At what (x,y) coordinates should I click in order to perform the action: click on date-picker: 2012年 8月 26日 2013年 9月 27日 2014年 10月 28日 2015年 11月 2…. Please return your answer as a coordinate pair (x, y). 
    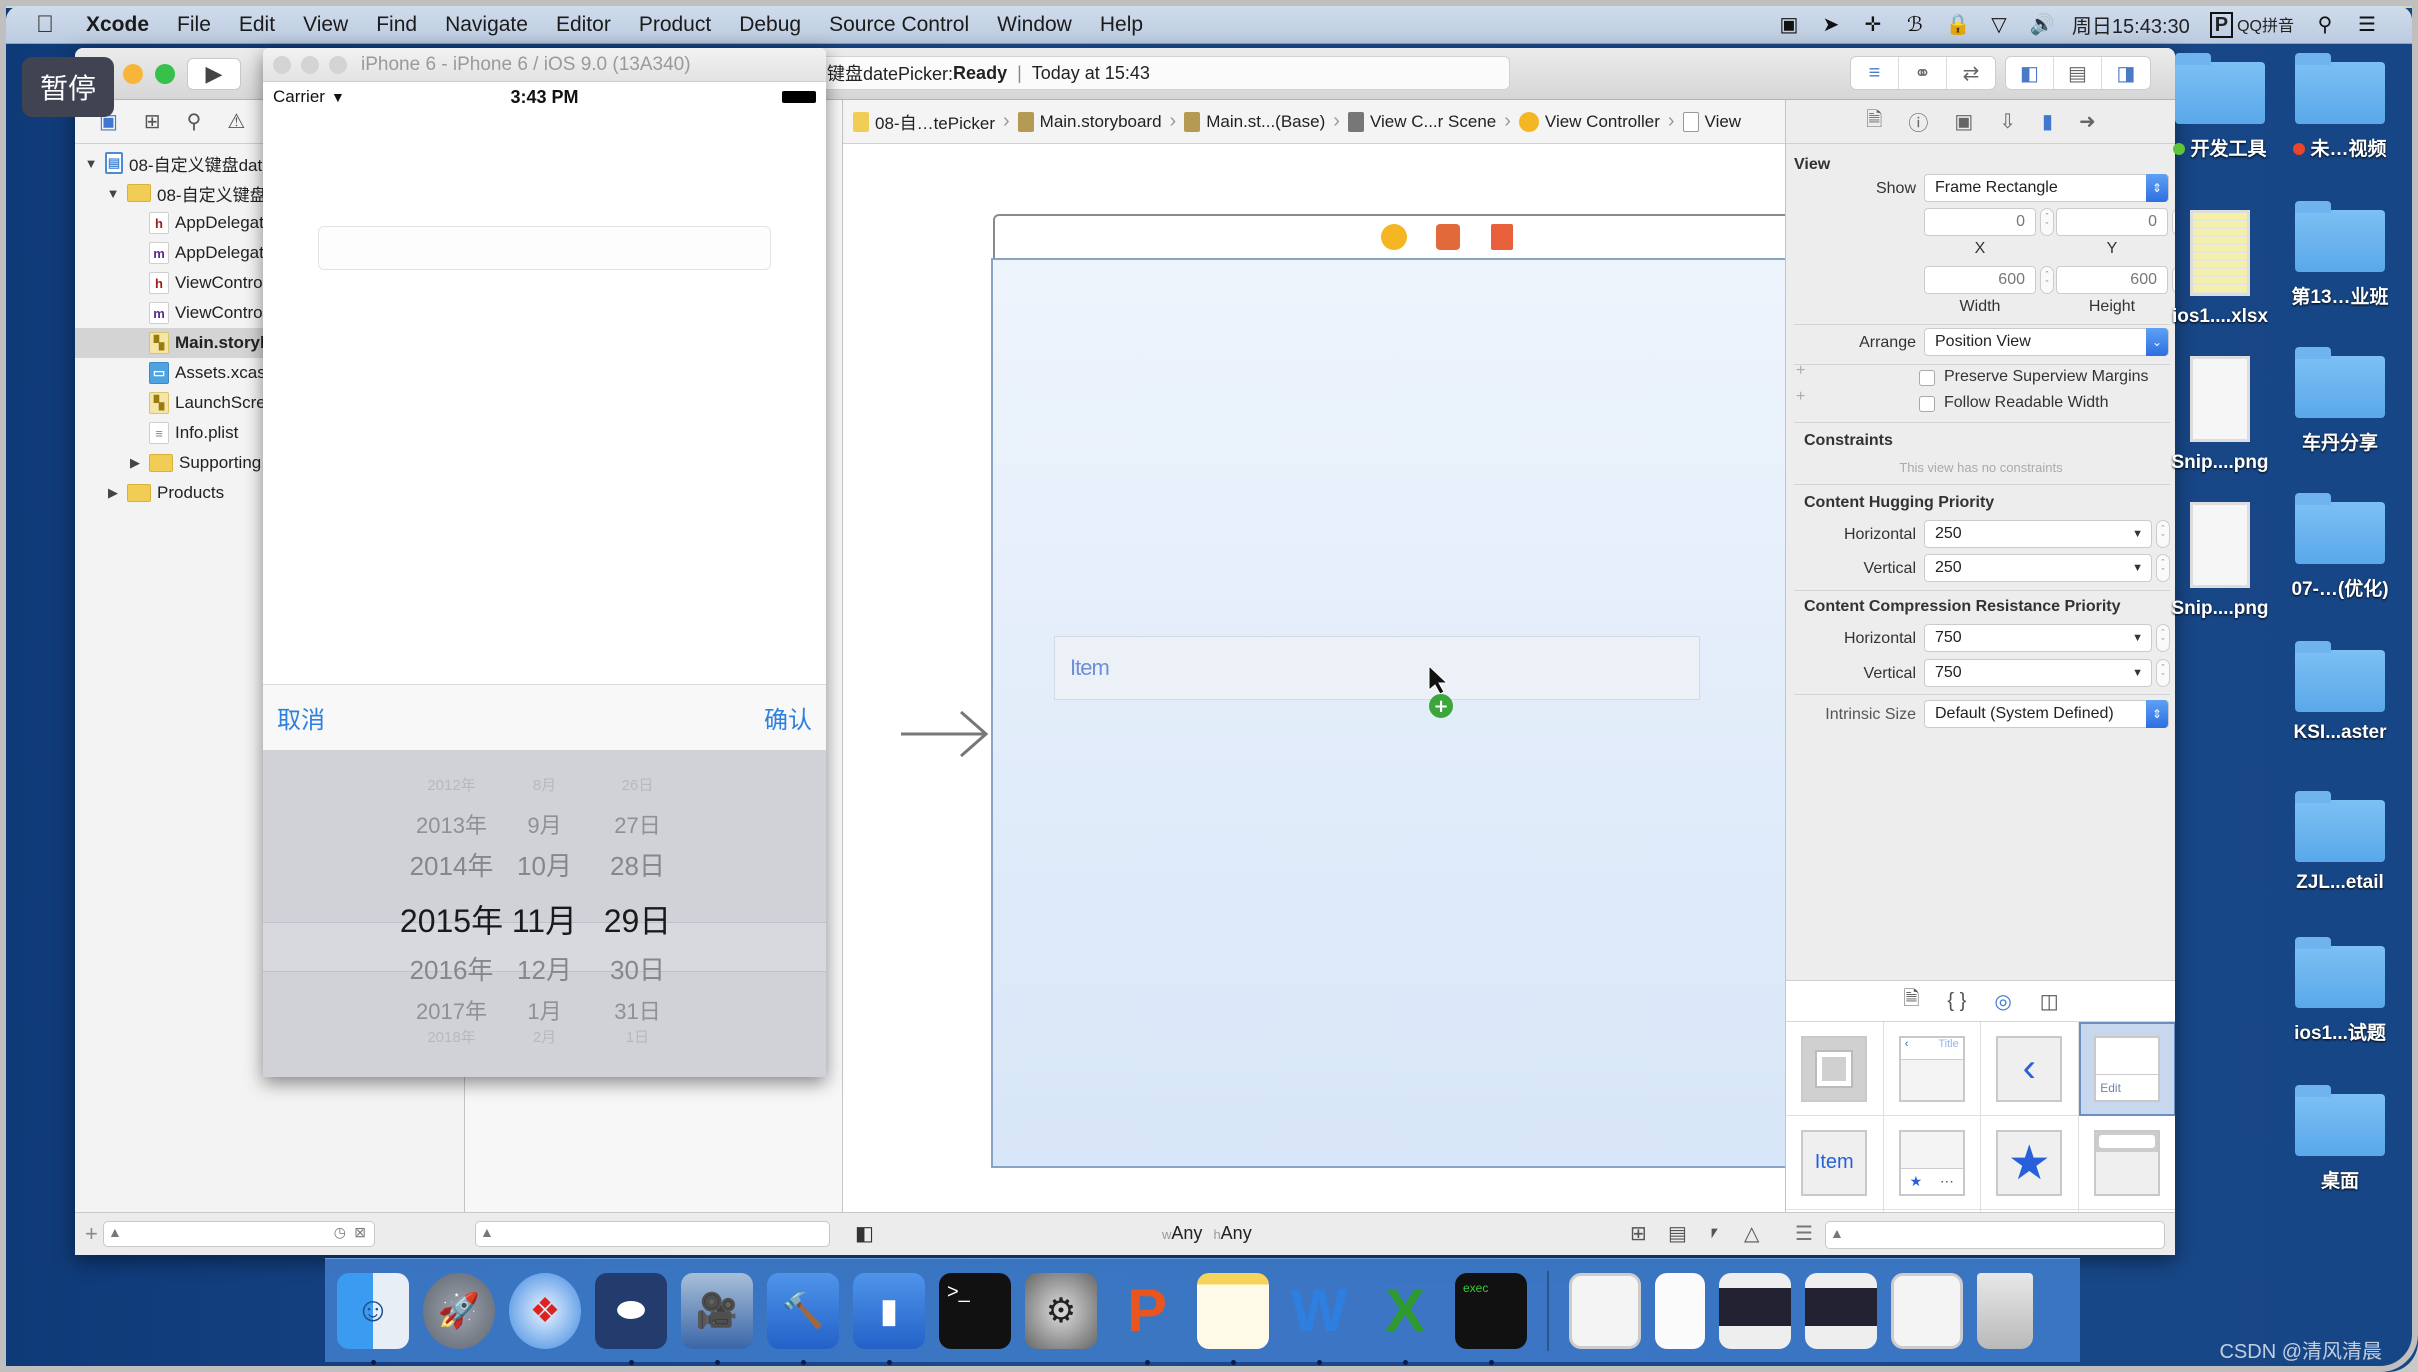
    Looking at the image, I should click on (544, 913).